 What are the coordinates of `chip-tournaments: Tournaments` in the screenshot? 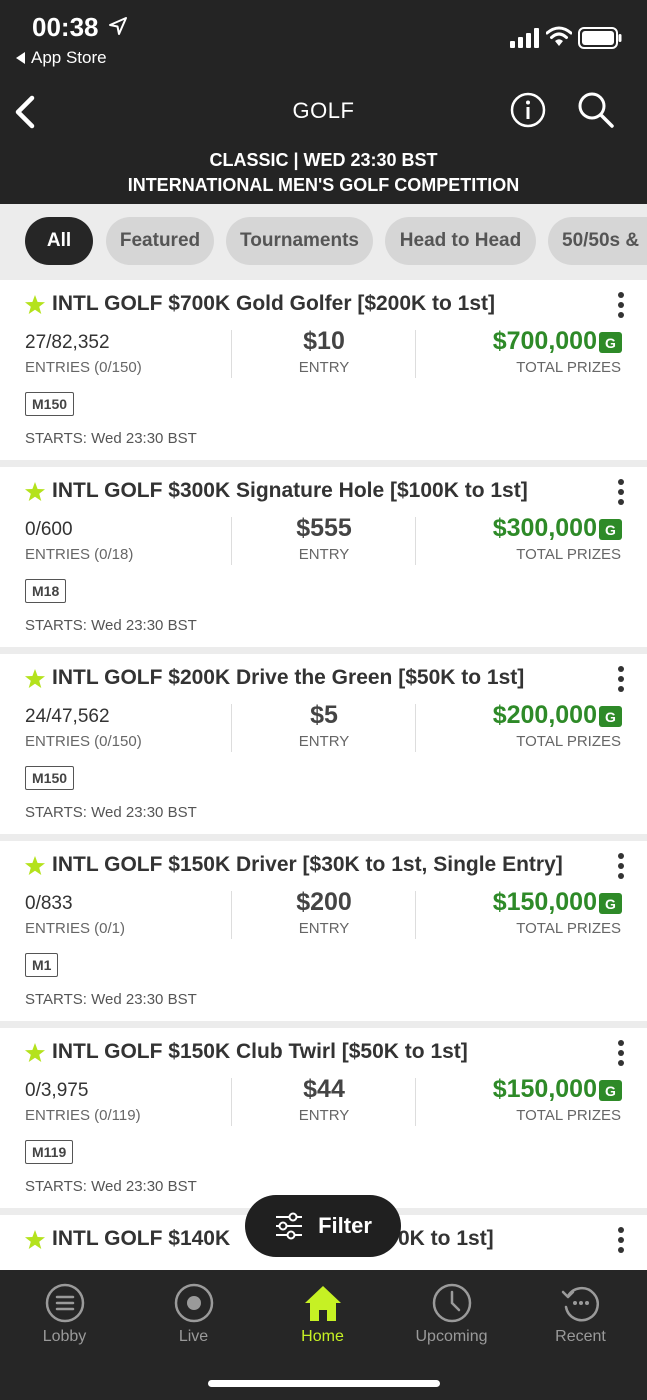 It's located at (299, 241).